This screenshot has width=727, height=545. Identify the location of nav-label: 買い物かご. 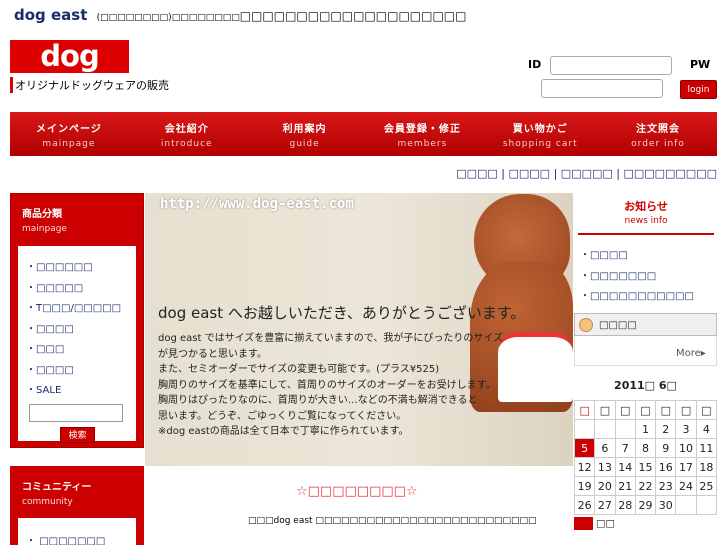
(540, 129).